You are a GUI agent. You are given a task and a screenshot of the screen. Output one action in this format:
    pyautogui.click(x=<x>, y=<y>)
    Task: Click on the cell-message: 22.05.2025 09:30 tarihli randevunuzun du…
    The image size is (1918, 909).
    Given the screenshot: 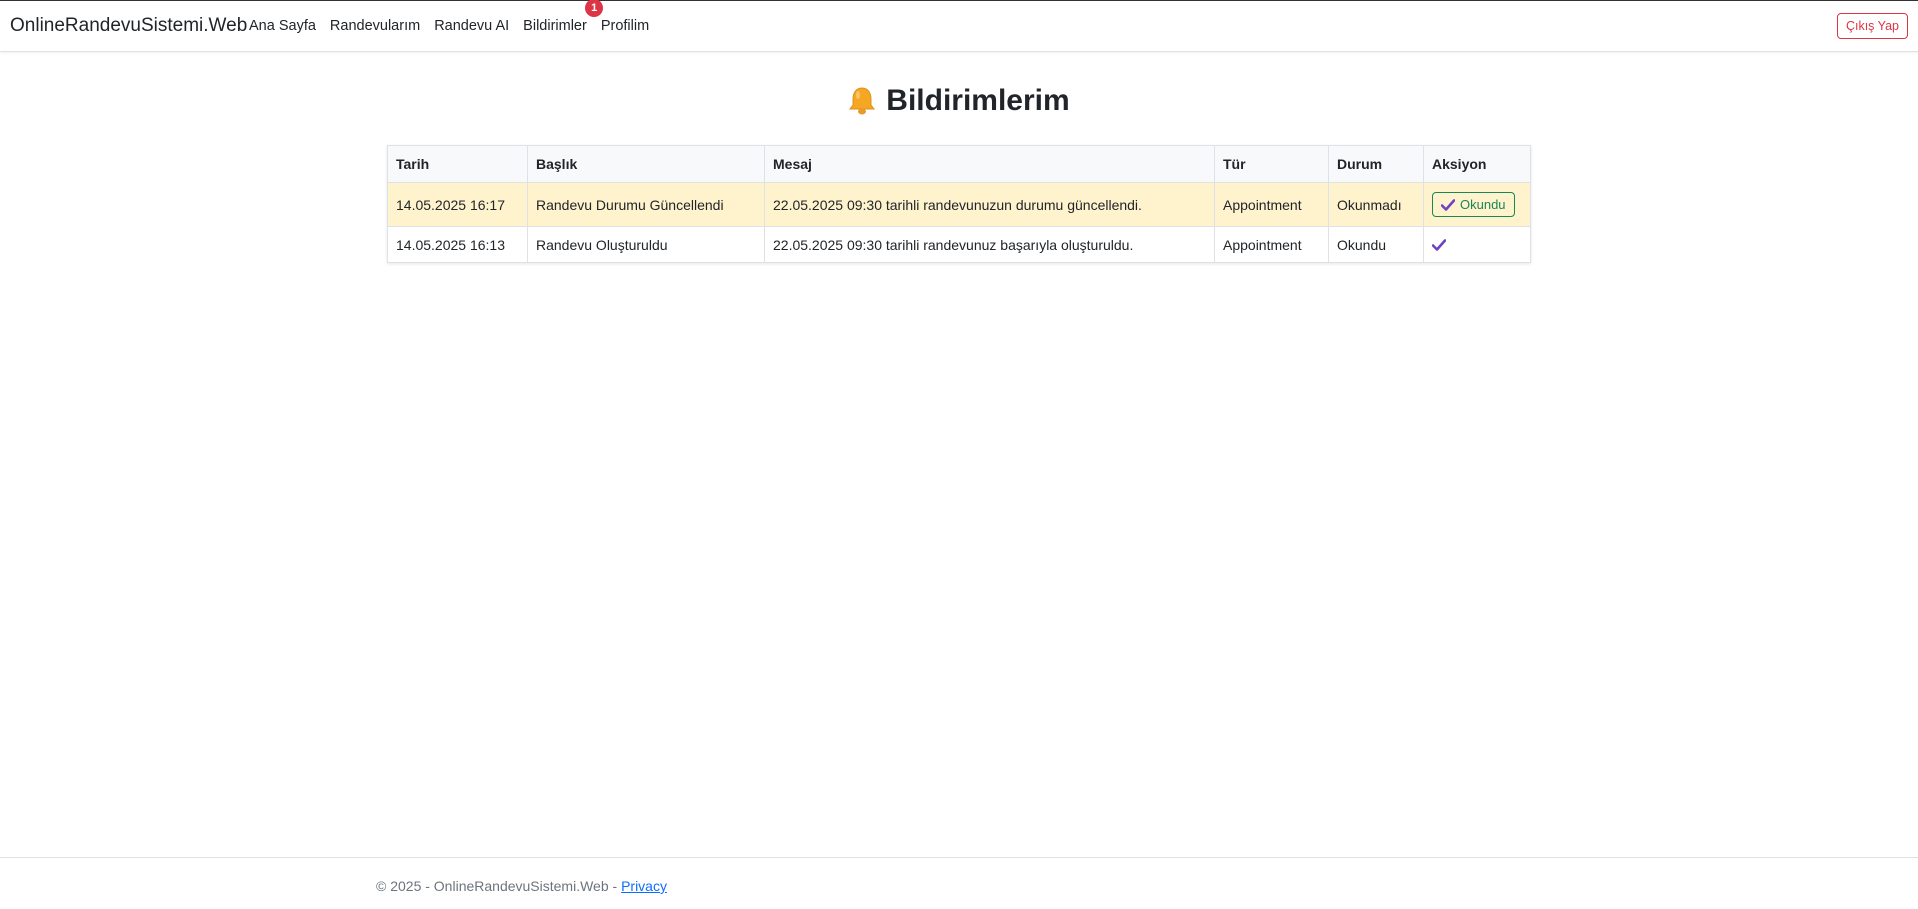 What is the action you would take?
    pyautogui.click(x=989, y=204)
    